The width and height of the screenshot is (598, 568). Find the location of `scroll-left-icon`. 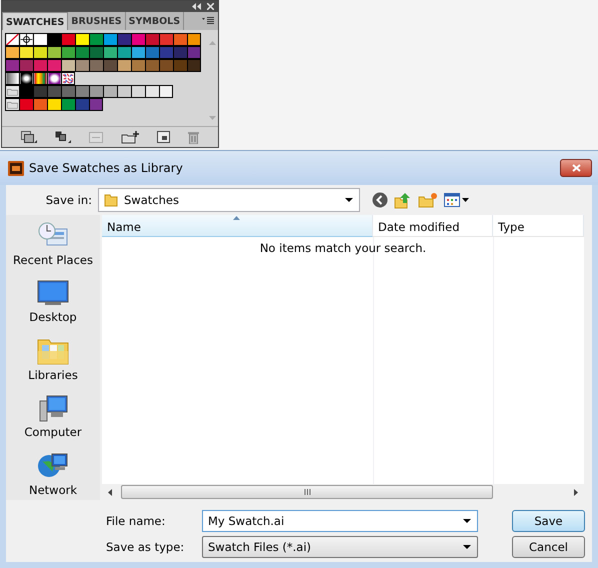

scroll-left-icon is located at coordinates (110, 492).